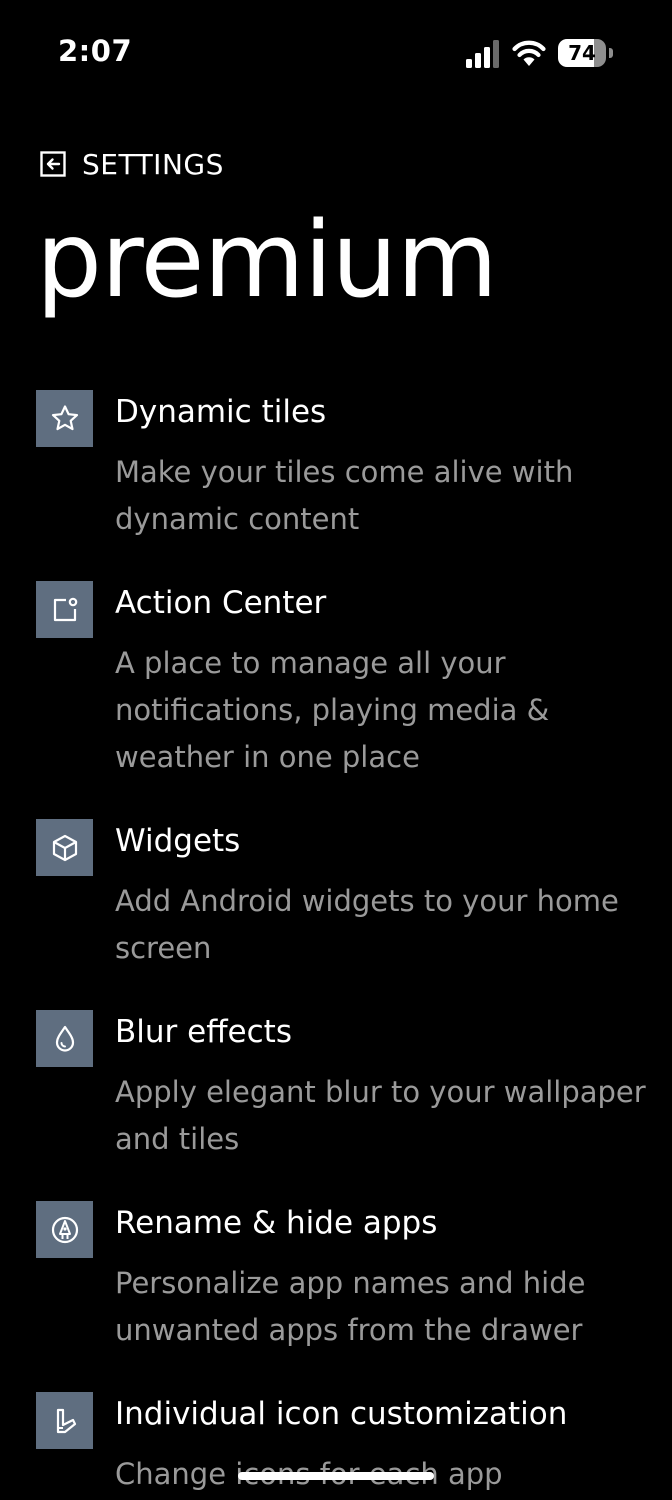 This screenshot has height=1500, width=672. What do you see at coordinates (64, 417) in the screenshot?
I see `star-icon` at bounding box center [64, 417].